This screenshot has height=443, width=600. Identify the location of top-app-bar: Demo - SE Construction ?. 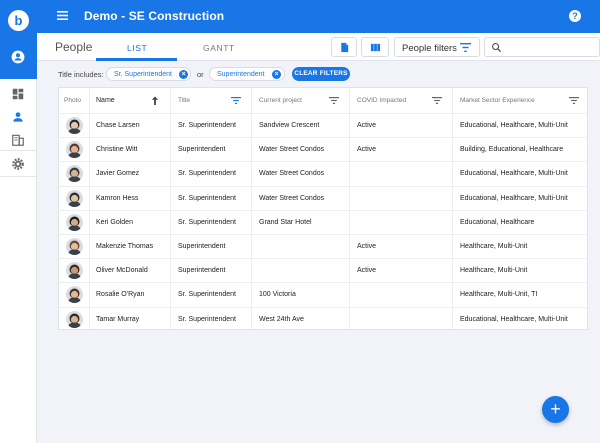
(318, 16).